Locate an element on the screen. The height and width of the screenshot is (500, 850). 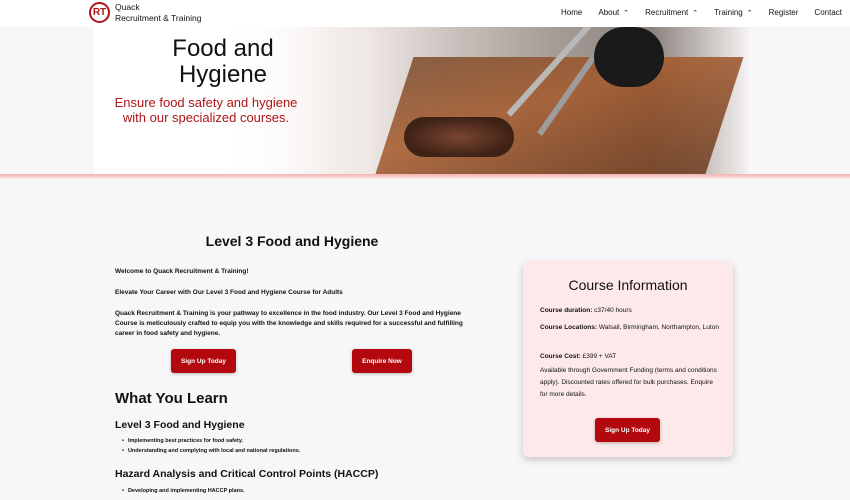
brand-line2: Recruitment & Training is located at coordinates (158, 18).